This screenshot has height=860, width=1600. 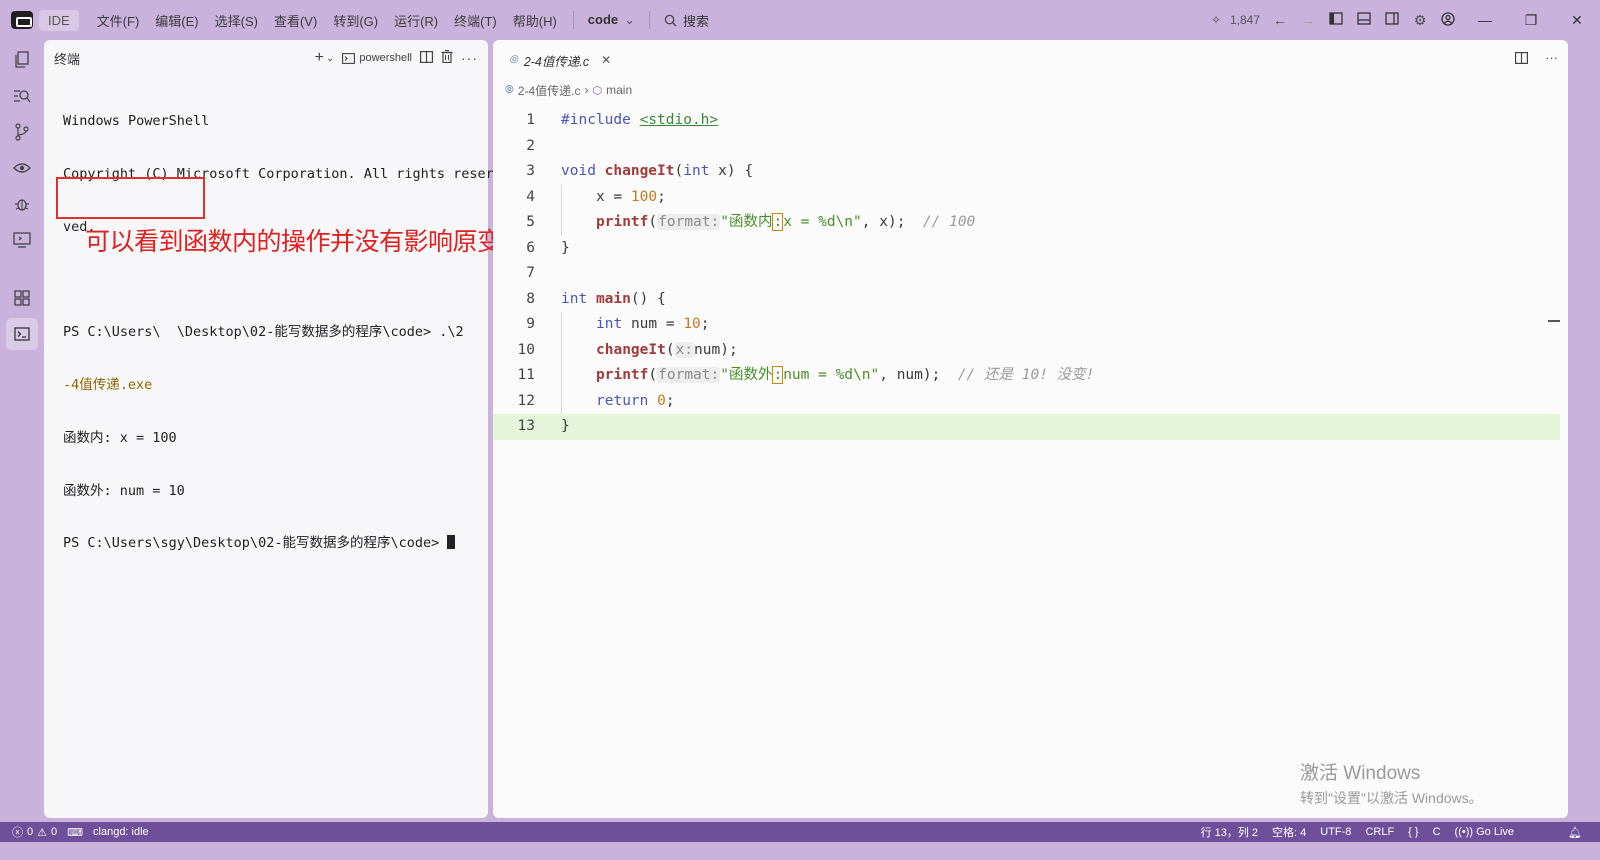 I want to click on menu-terminal: 终端(T), so click(x=475, y=20).